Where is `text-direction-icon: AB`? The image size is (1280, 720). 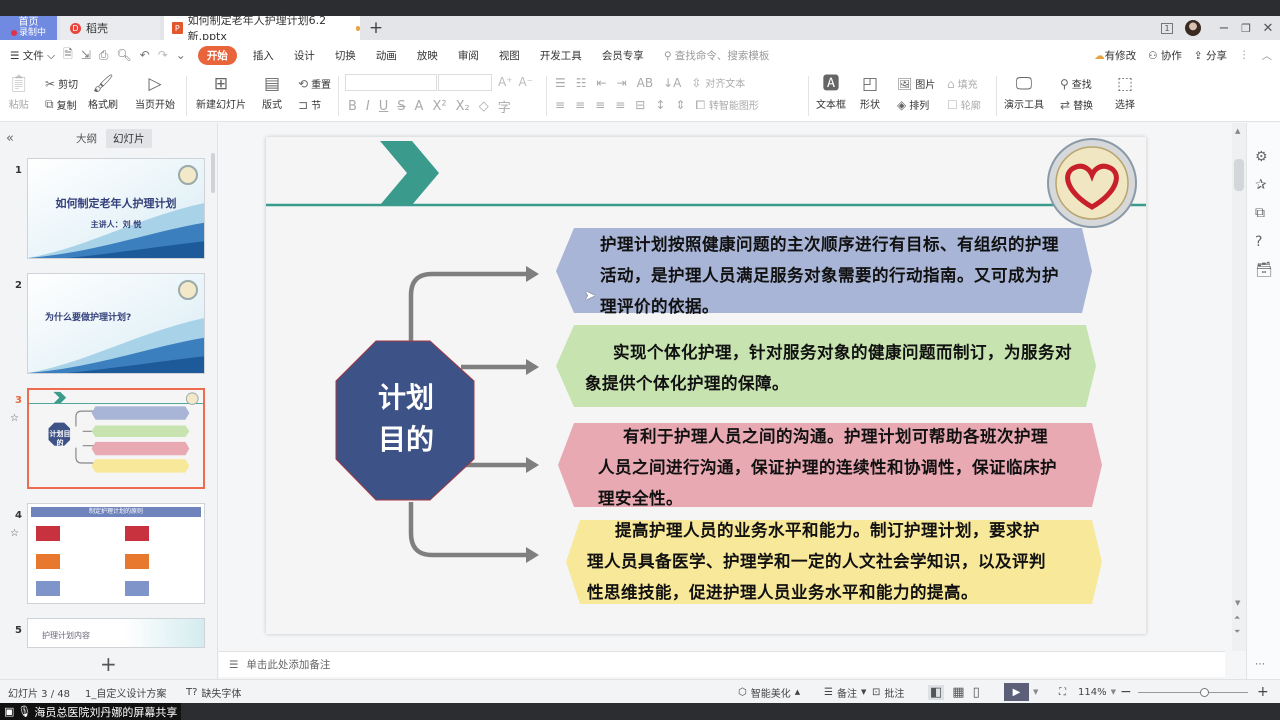
text-direction-icon: AB is located at coordinates (645, 83).